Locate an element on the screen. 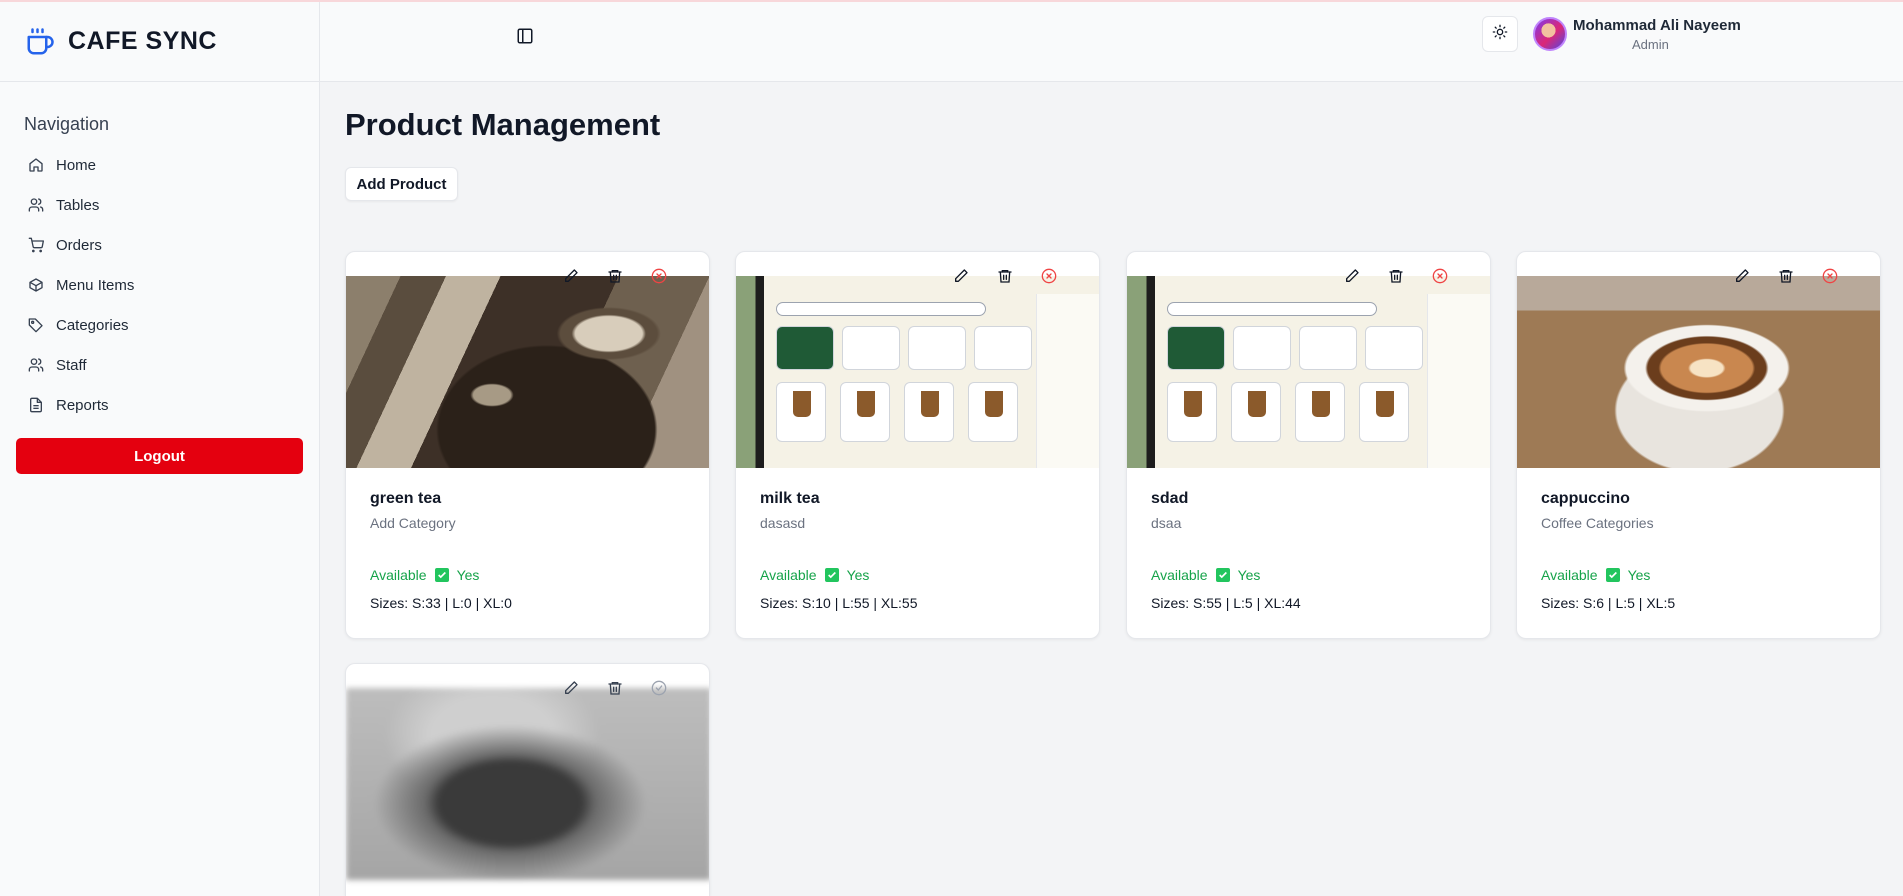 The width and height of the screenshot is (1903, 896). product-name: green tea is located at coordinates (406, 498).